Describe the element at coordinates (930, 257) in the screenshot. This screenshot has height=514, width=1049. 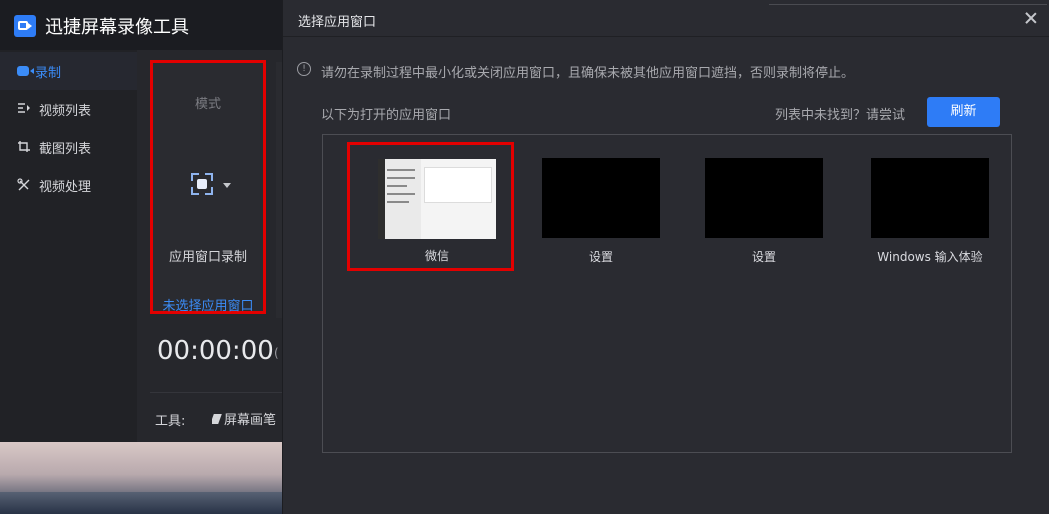
I see `window-label: Windows 输入体验` at that location.